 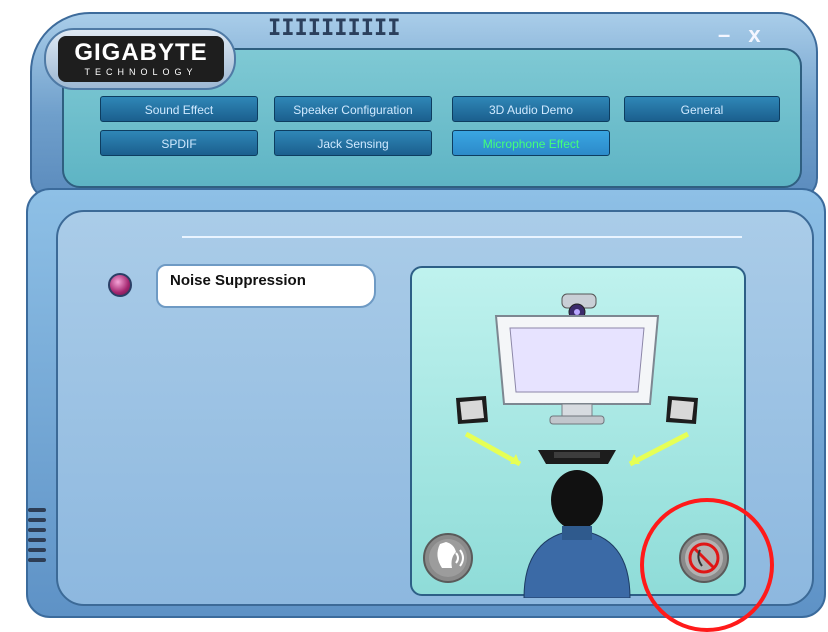 I want to click on effect-label: Noise Suppression, so click(x=238, y=280).